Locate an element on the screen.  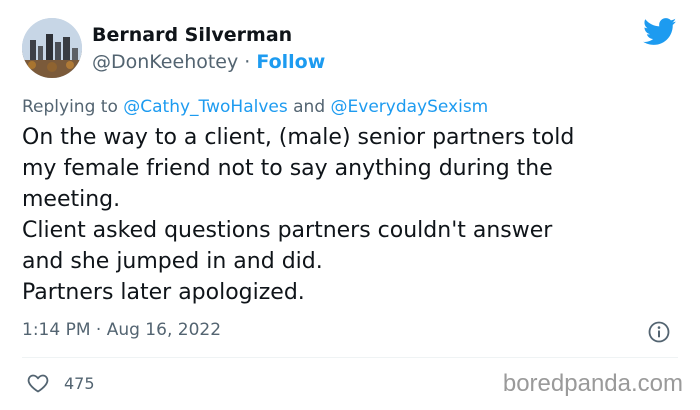
tweet-timestamp: 1:14 PM · Aug 16, 2022 is located at coordinates (121, 330).